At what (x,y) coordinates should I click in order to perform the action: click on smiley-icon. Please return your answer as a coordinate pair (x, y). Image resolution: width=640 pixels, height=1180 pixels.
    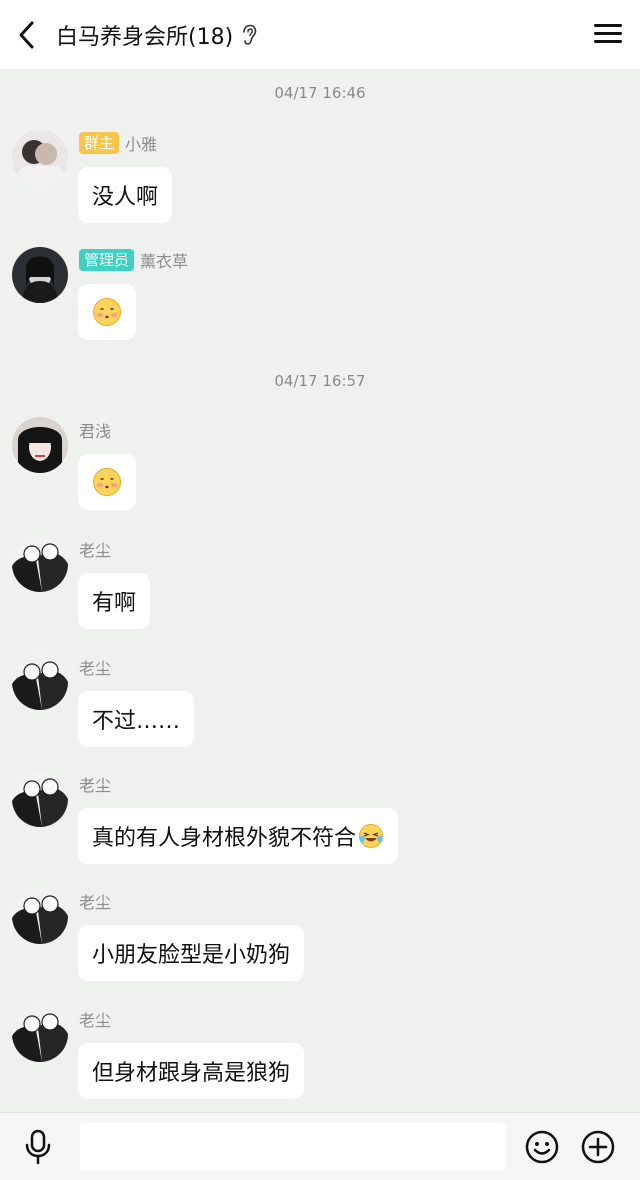
    Looking at the image, I should click on (542, 1147).